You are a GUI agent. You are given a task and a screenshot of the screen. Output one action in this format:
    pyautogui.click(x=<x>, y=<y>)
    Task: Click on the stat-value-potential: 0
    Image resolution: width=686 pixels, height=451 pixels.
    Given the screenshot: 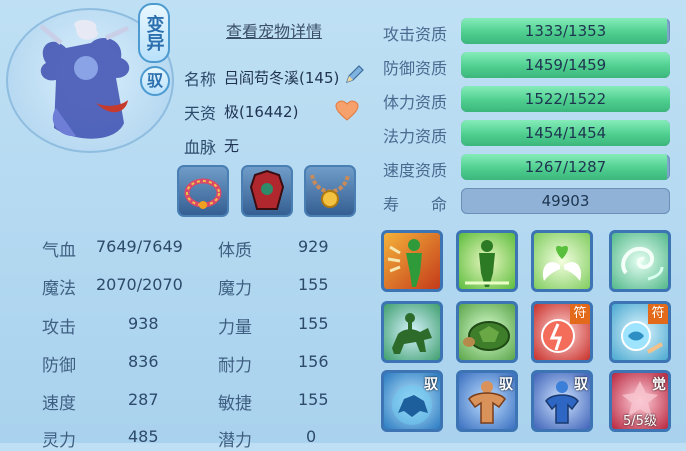 What is the action you would take?
    pyautogui.click(x=311, y=436)
    